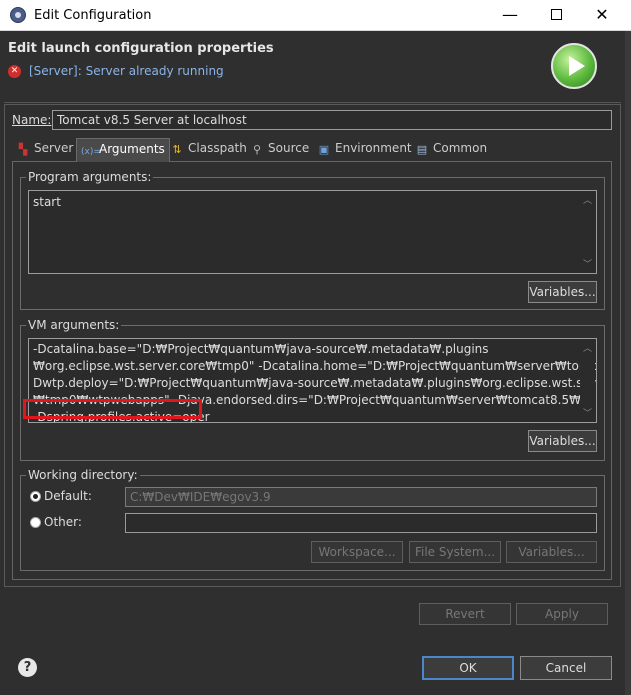 Image resolution: width=631 pixels, height=695 pixels. Describe the element at coordinates (361, 523) in the screenshot. I see `other-directory-input` at that location.